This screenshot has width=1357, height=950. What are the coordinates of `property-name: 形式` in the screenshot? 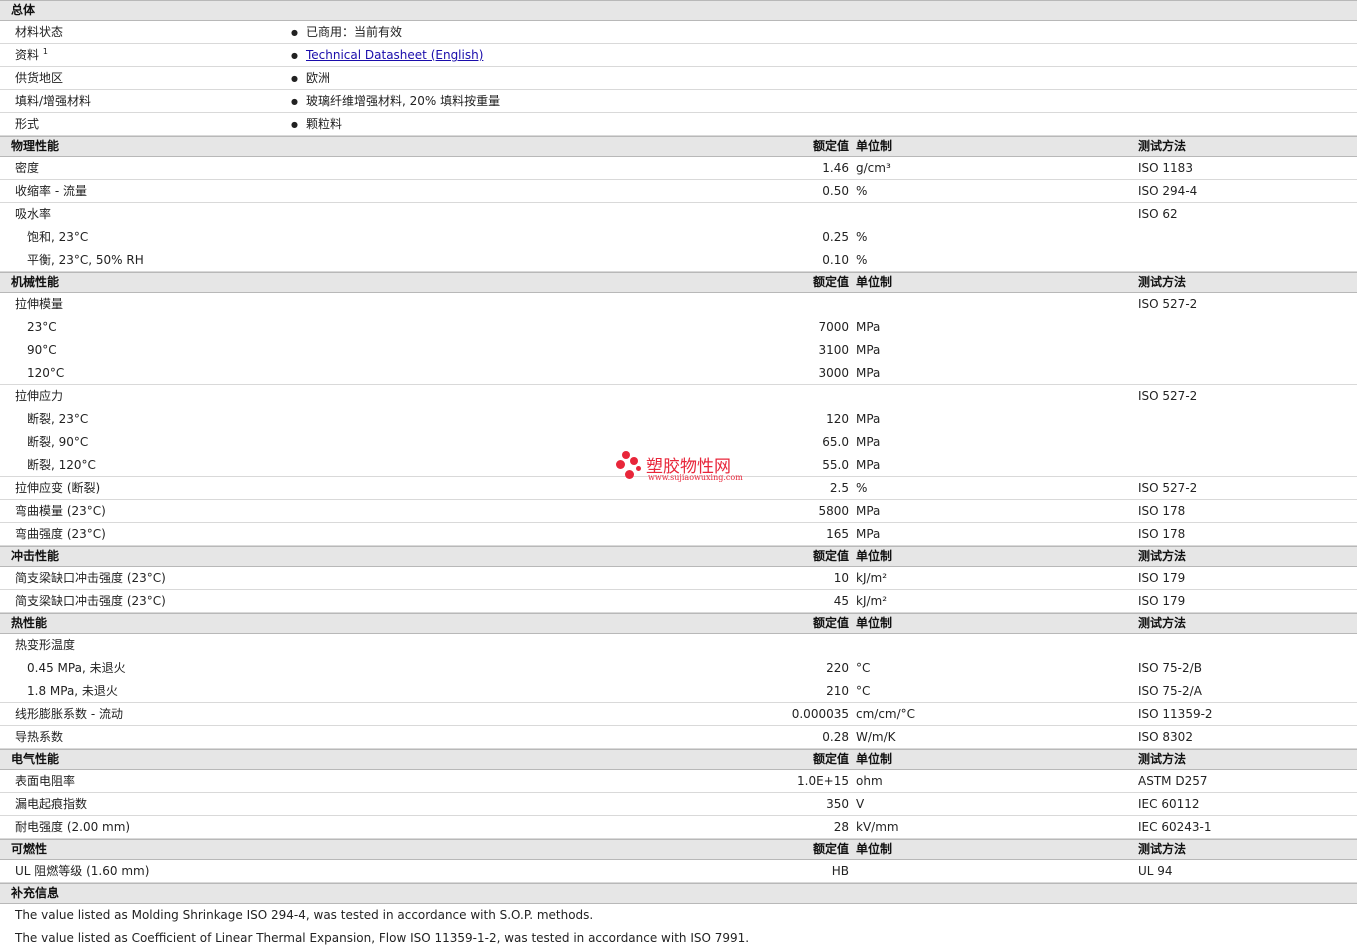 It's located at (27, 124).